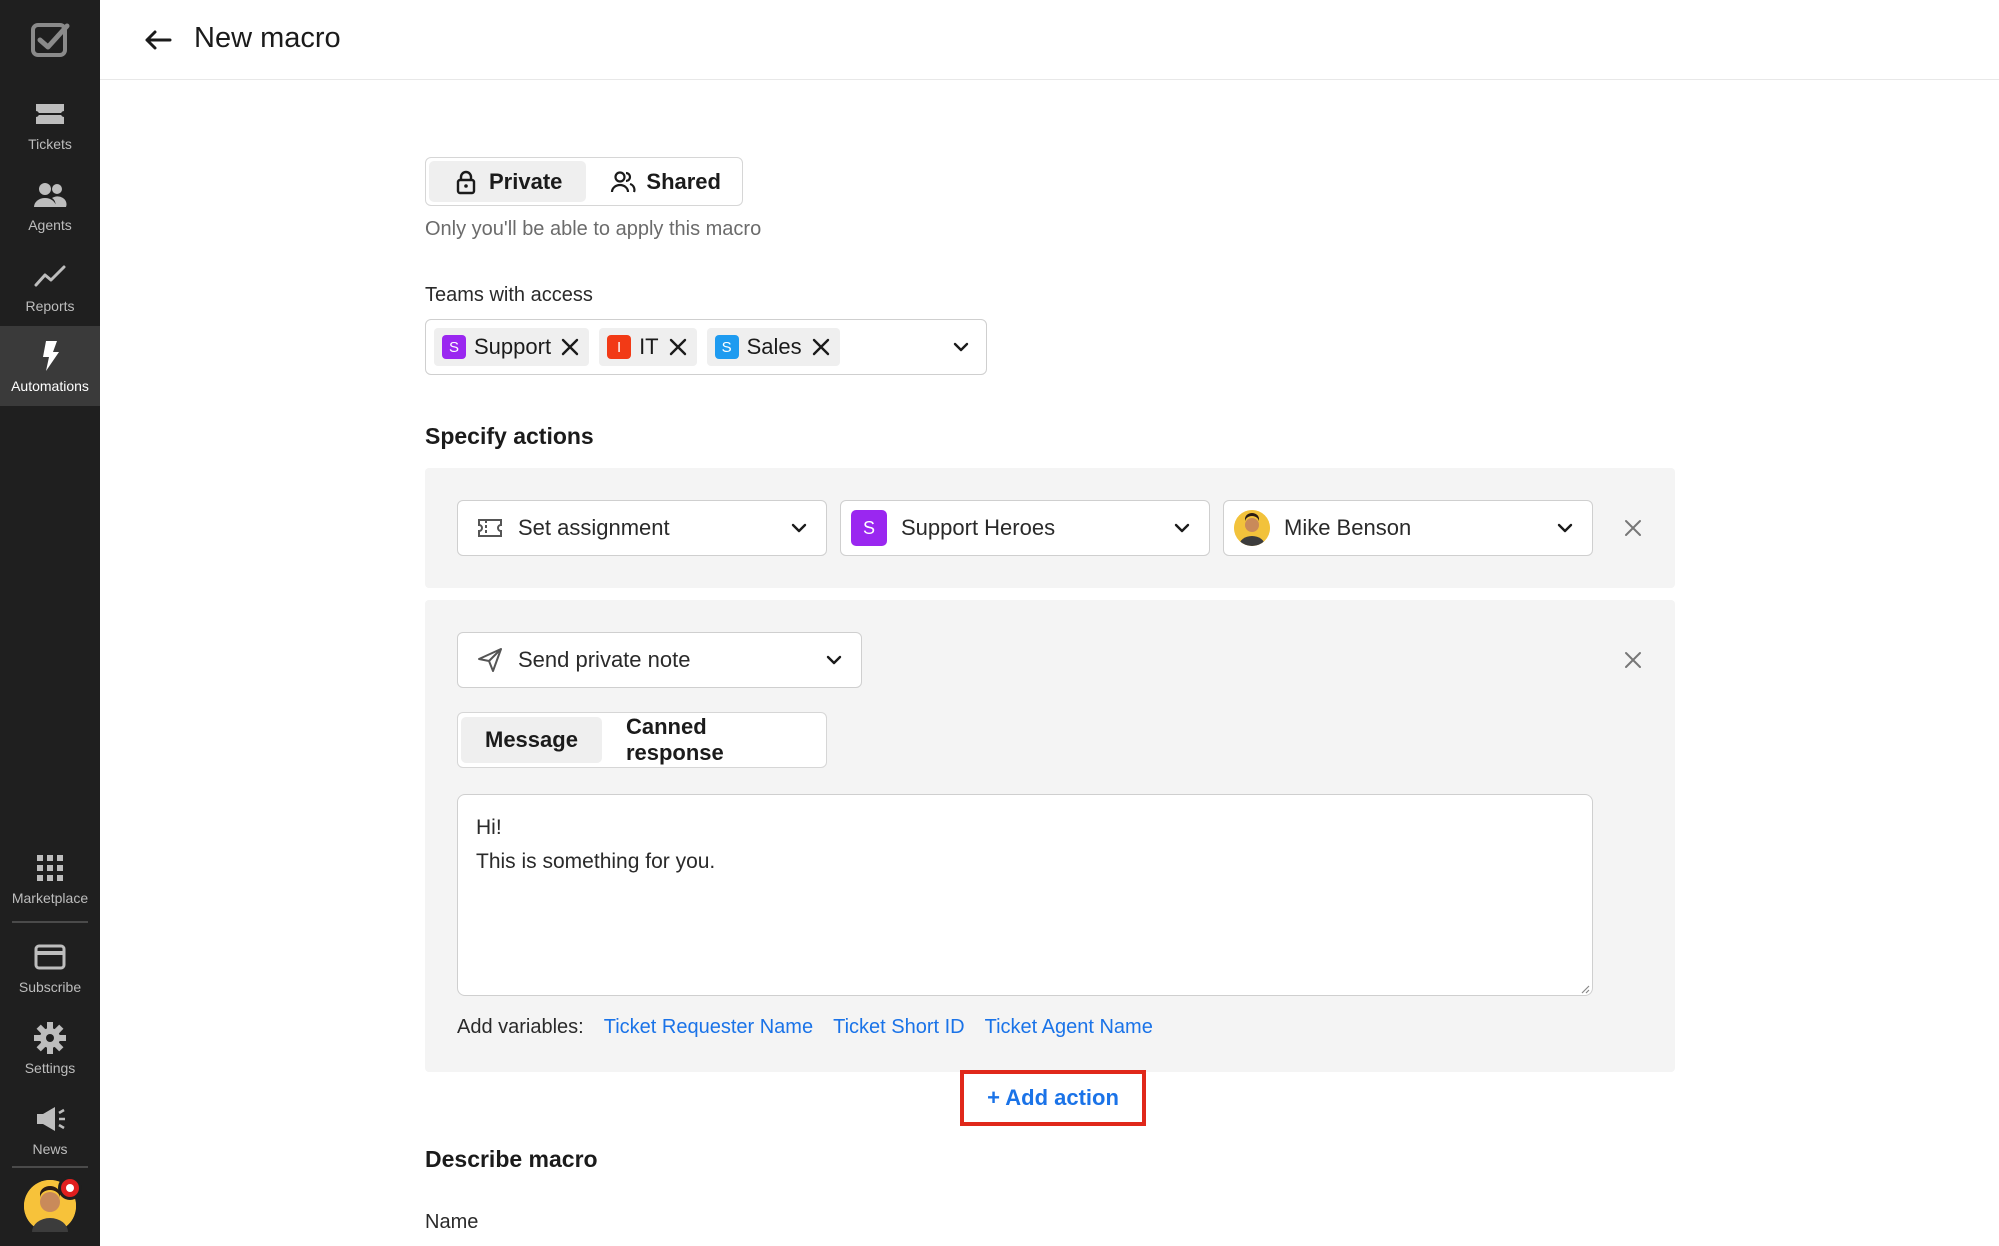 The height and width of the screenshot is (1246, 1999). I want to click on private-label: Private, so click(526, 181).